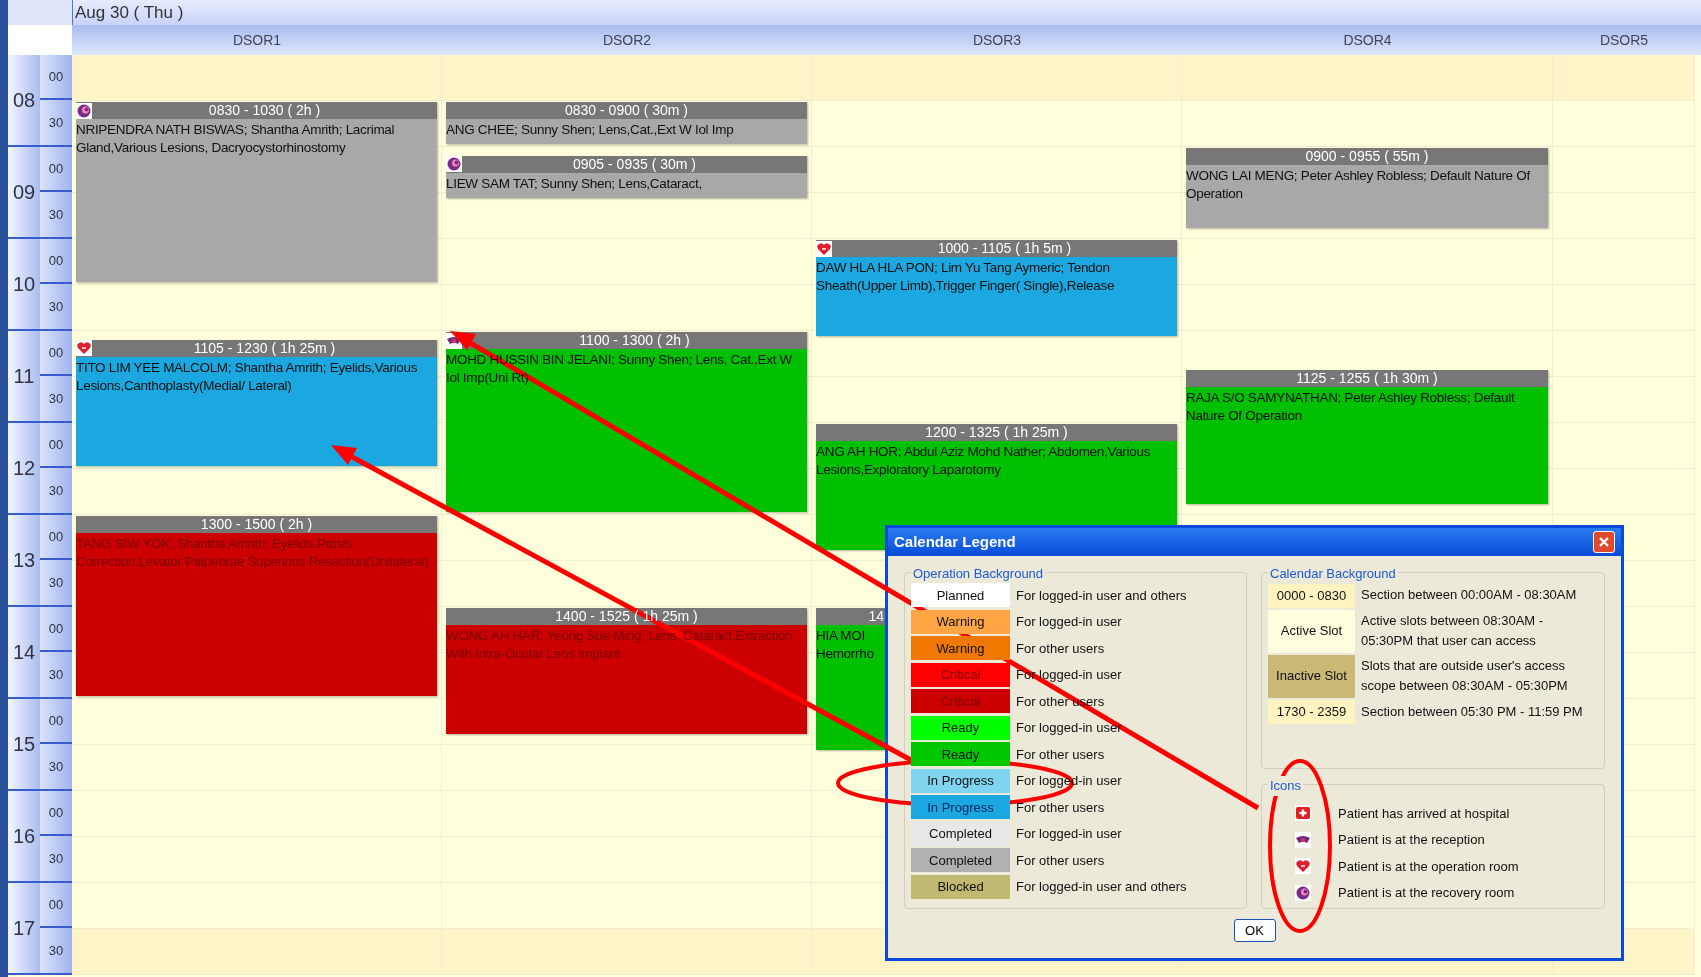 Image resolution: width=1701 pixels, height=977 pixels. I want to click on column-header: DSOR3, so click(997, 40).